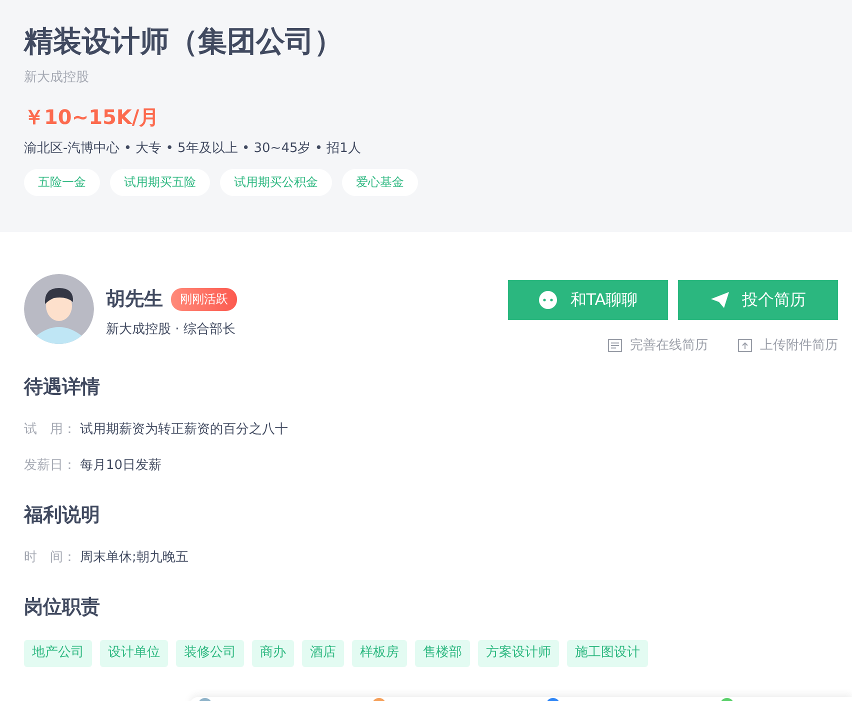 This screenshot has height=701, width=852. Describe the element at coordinates (758, 300) in the screenshot. I see `send-resume-button: 投个简历` at that location.